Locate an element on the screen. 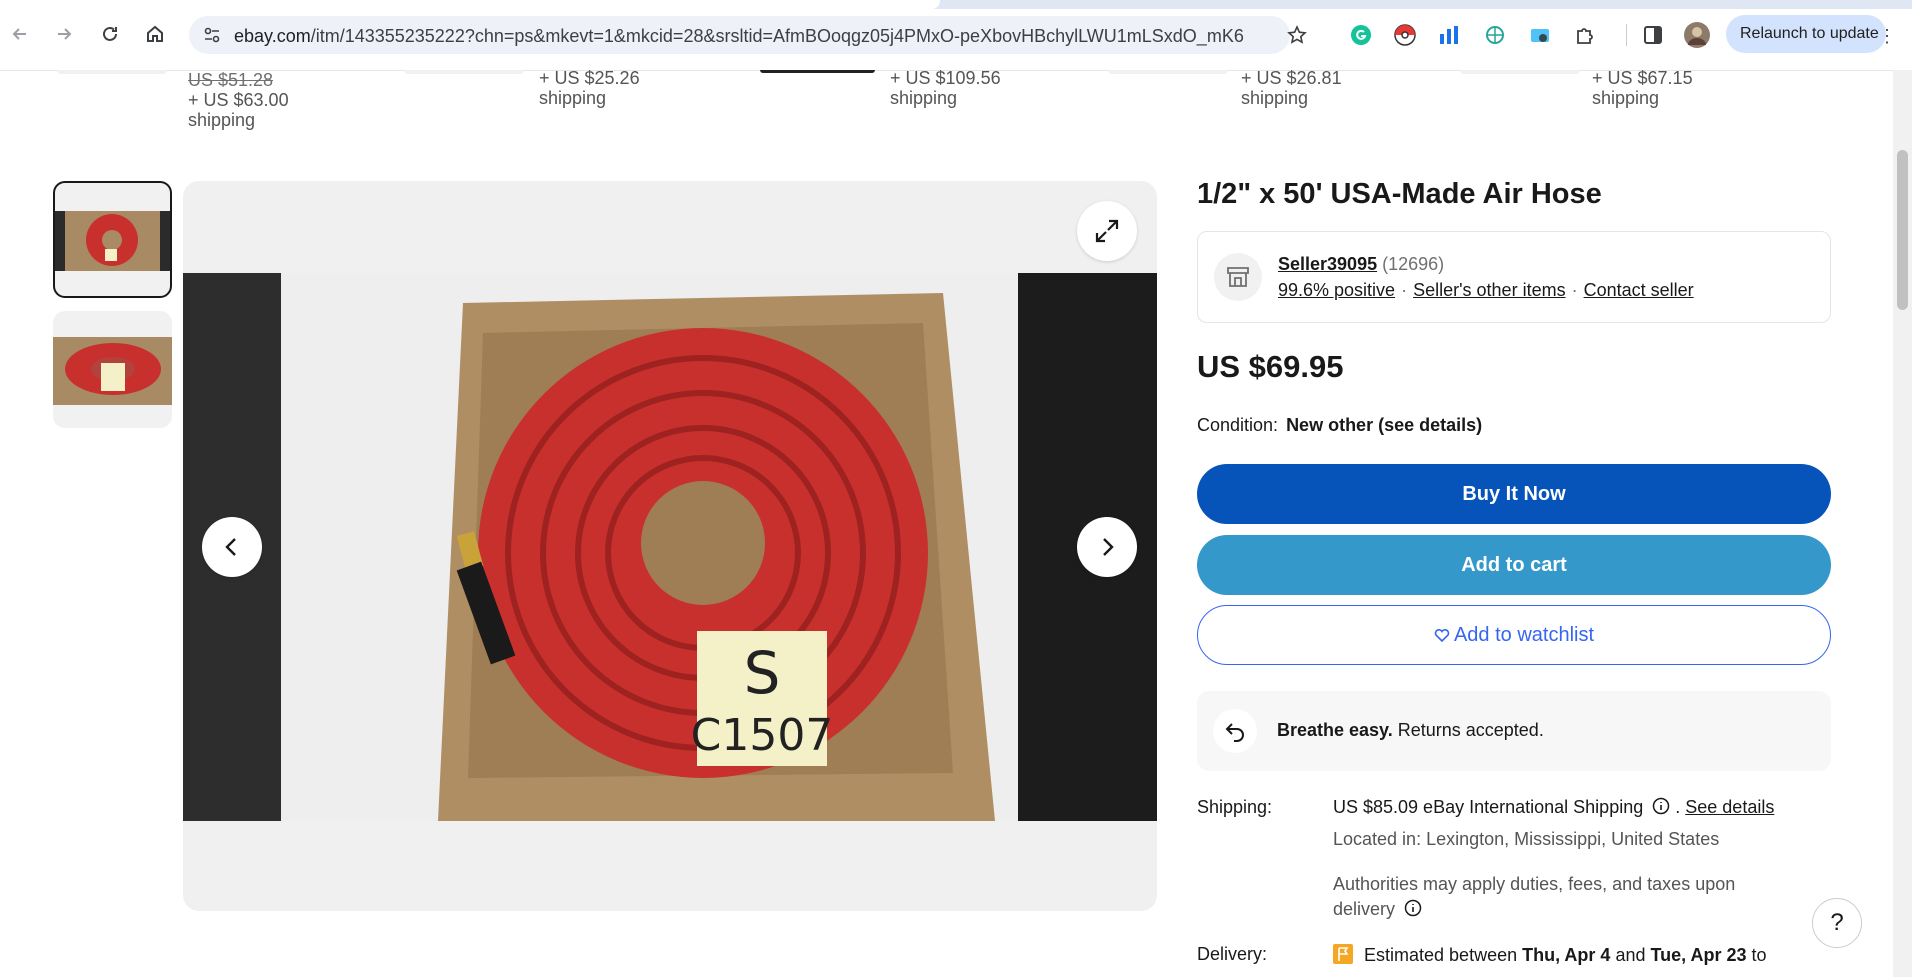  item-title: 1/2" x 50' USA-Made Air Hose is located at coordinates (1399, 194).